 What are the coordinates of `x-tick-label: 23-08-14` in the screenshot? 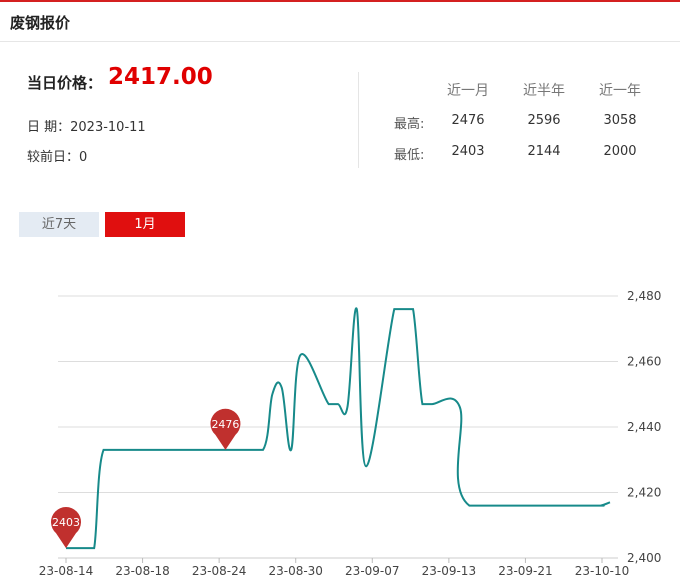 It's located at (66, 571).